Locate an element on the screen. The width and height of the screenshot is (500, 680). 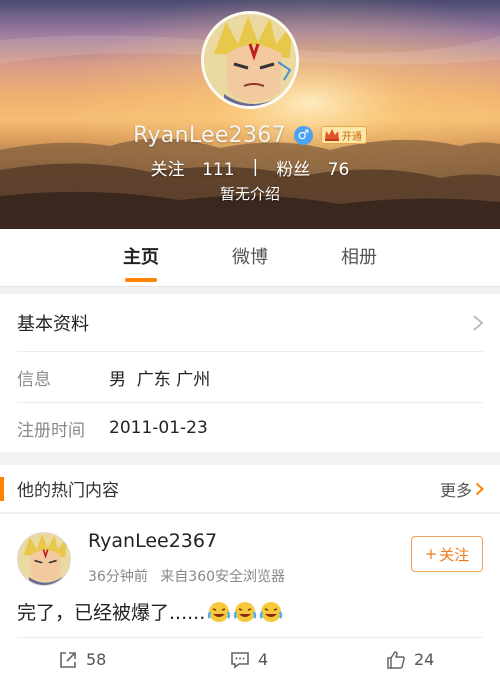
section-accent-bar is located at coordinates (2, 489).